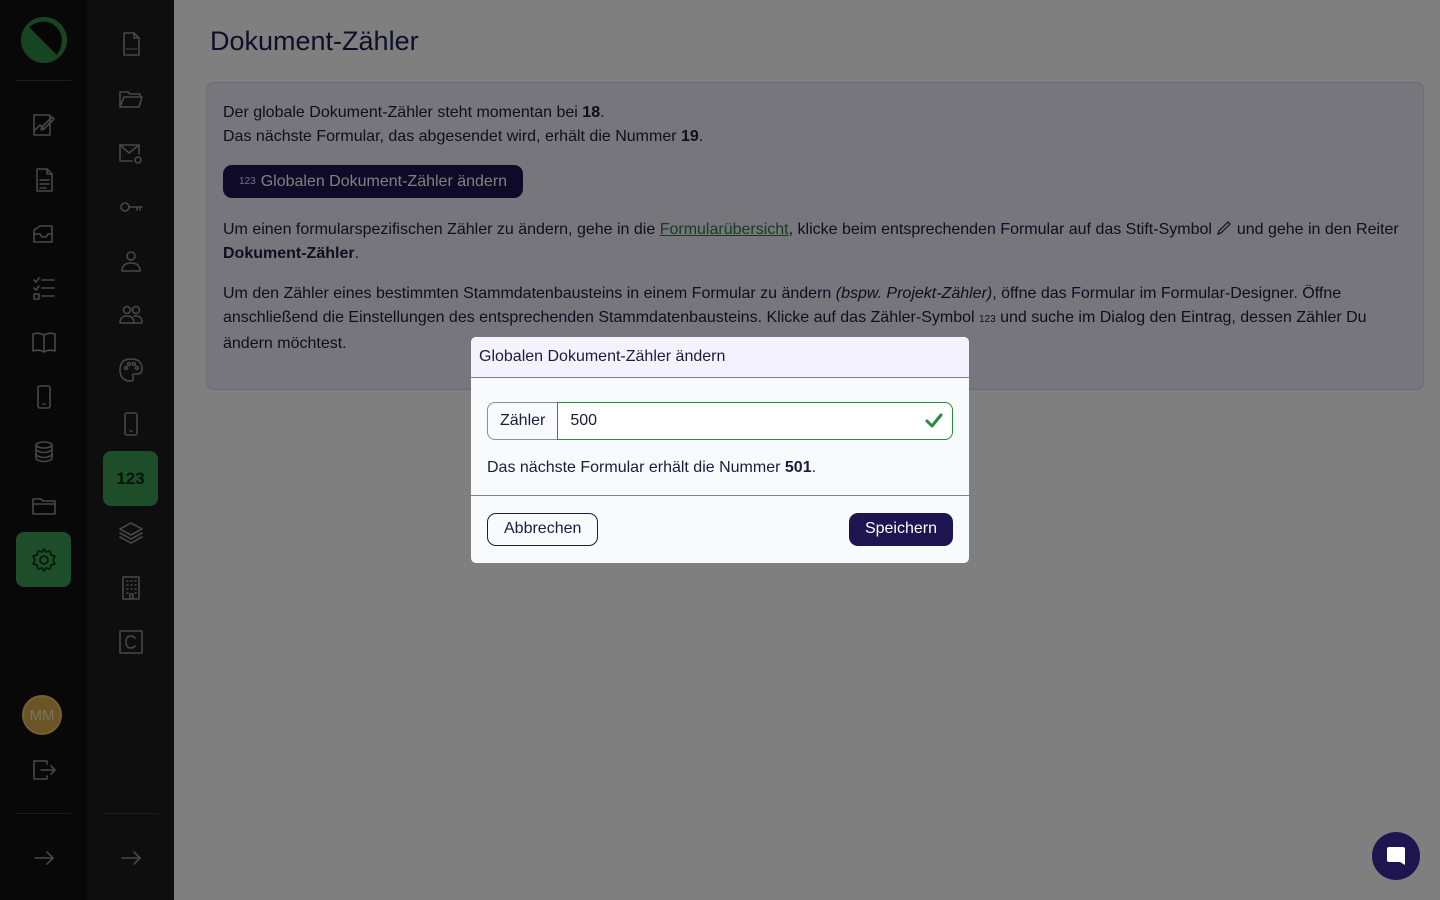 This screenshot has width=1440, height=900. Describe the element at coordinates (720, 357) in the screenshot. I see `dialog-title: Globalen Dokument-Zähler ändern` at that location.